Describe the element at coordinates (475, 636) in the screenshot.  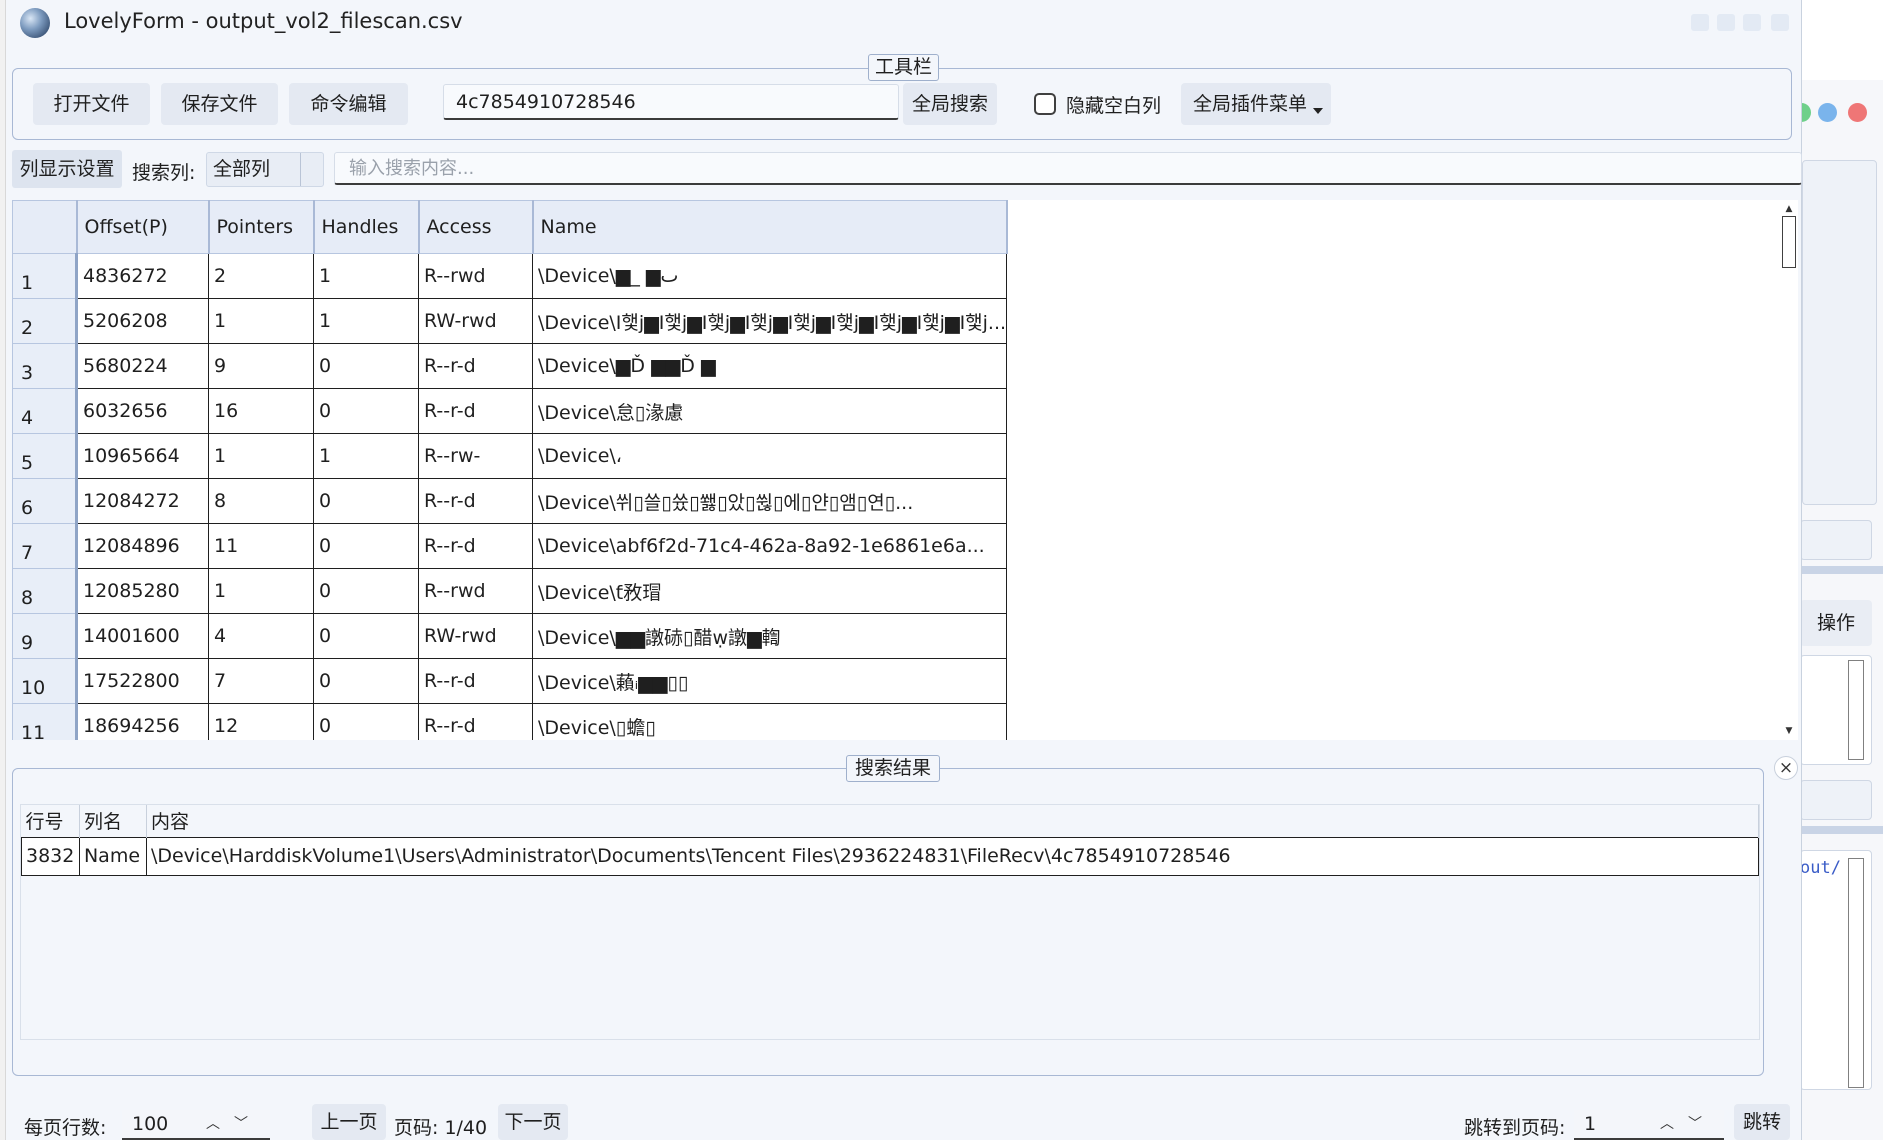
I see `cell-access: RW-rwd` at that location.